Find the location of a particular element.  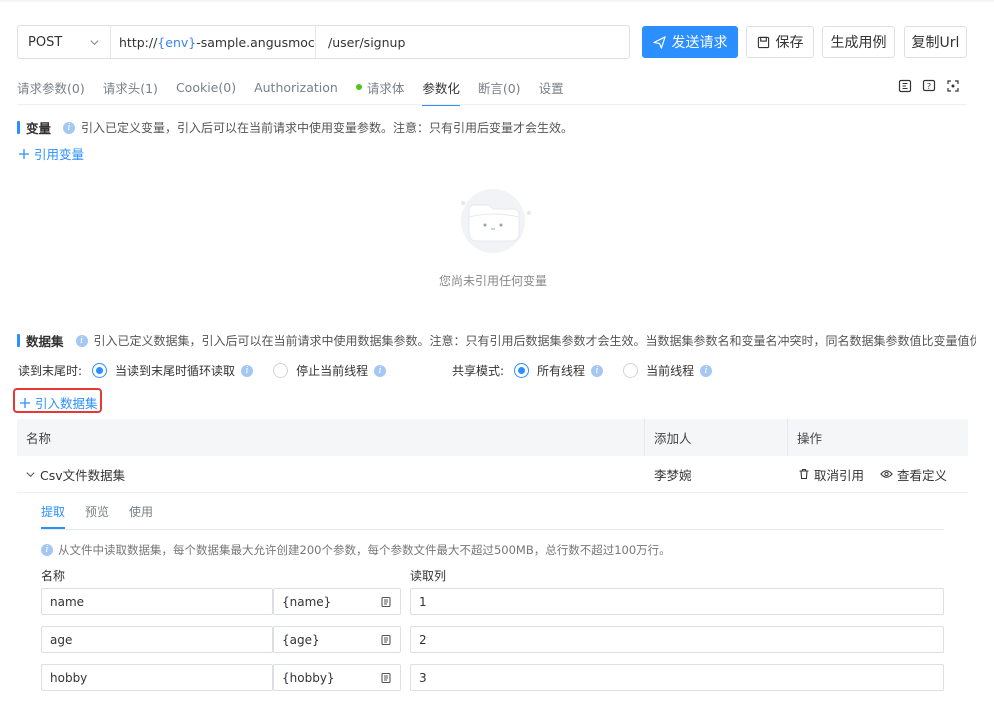

read-end-label: 读到末尾时: is located at coordinates (50, 371).